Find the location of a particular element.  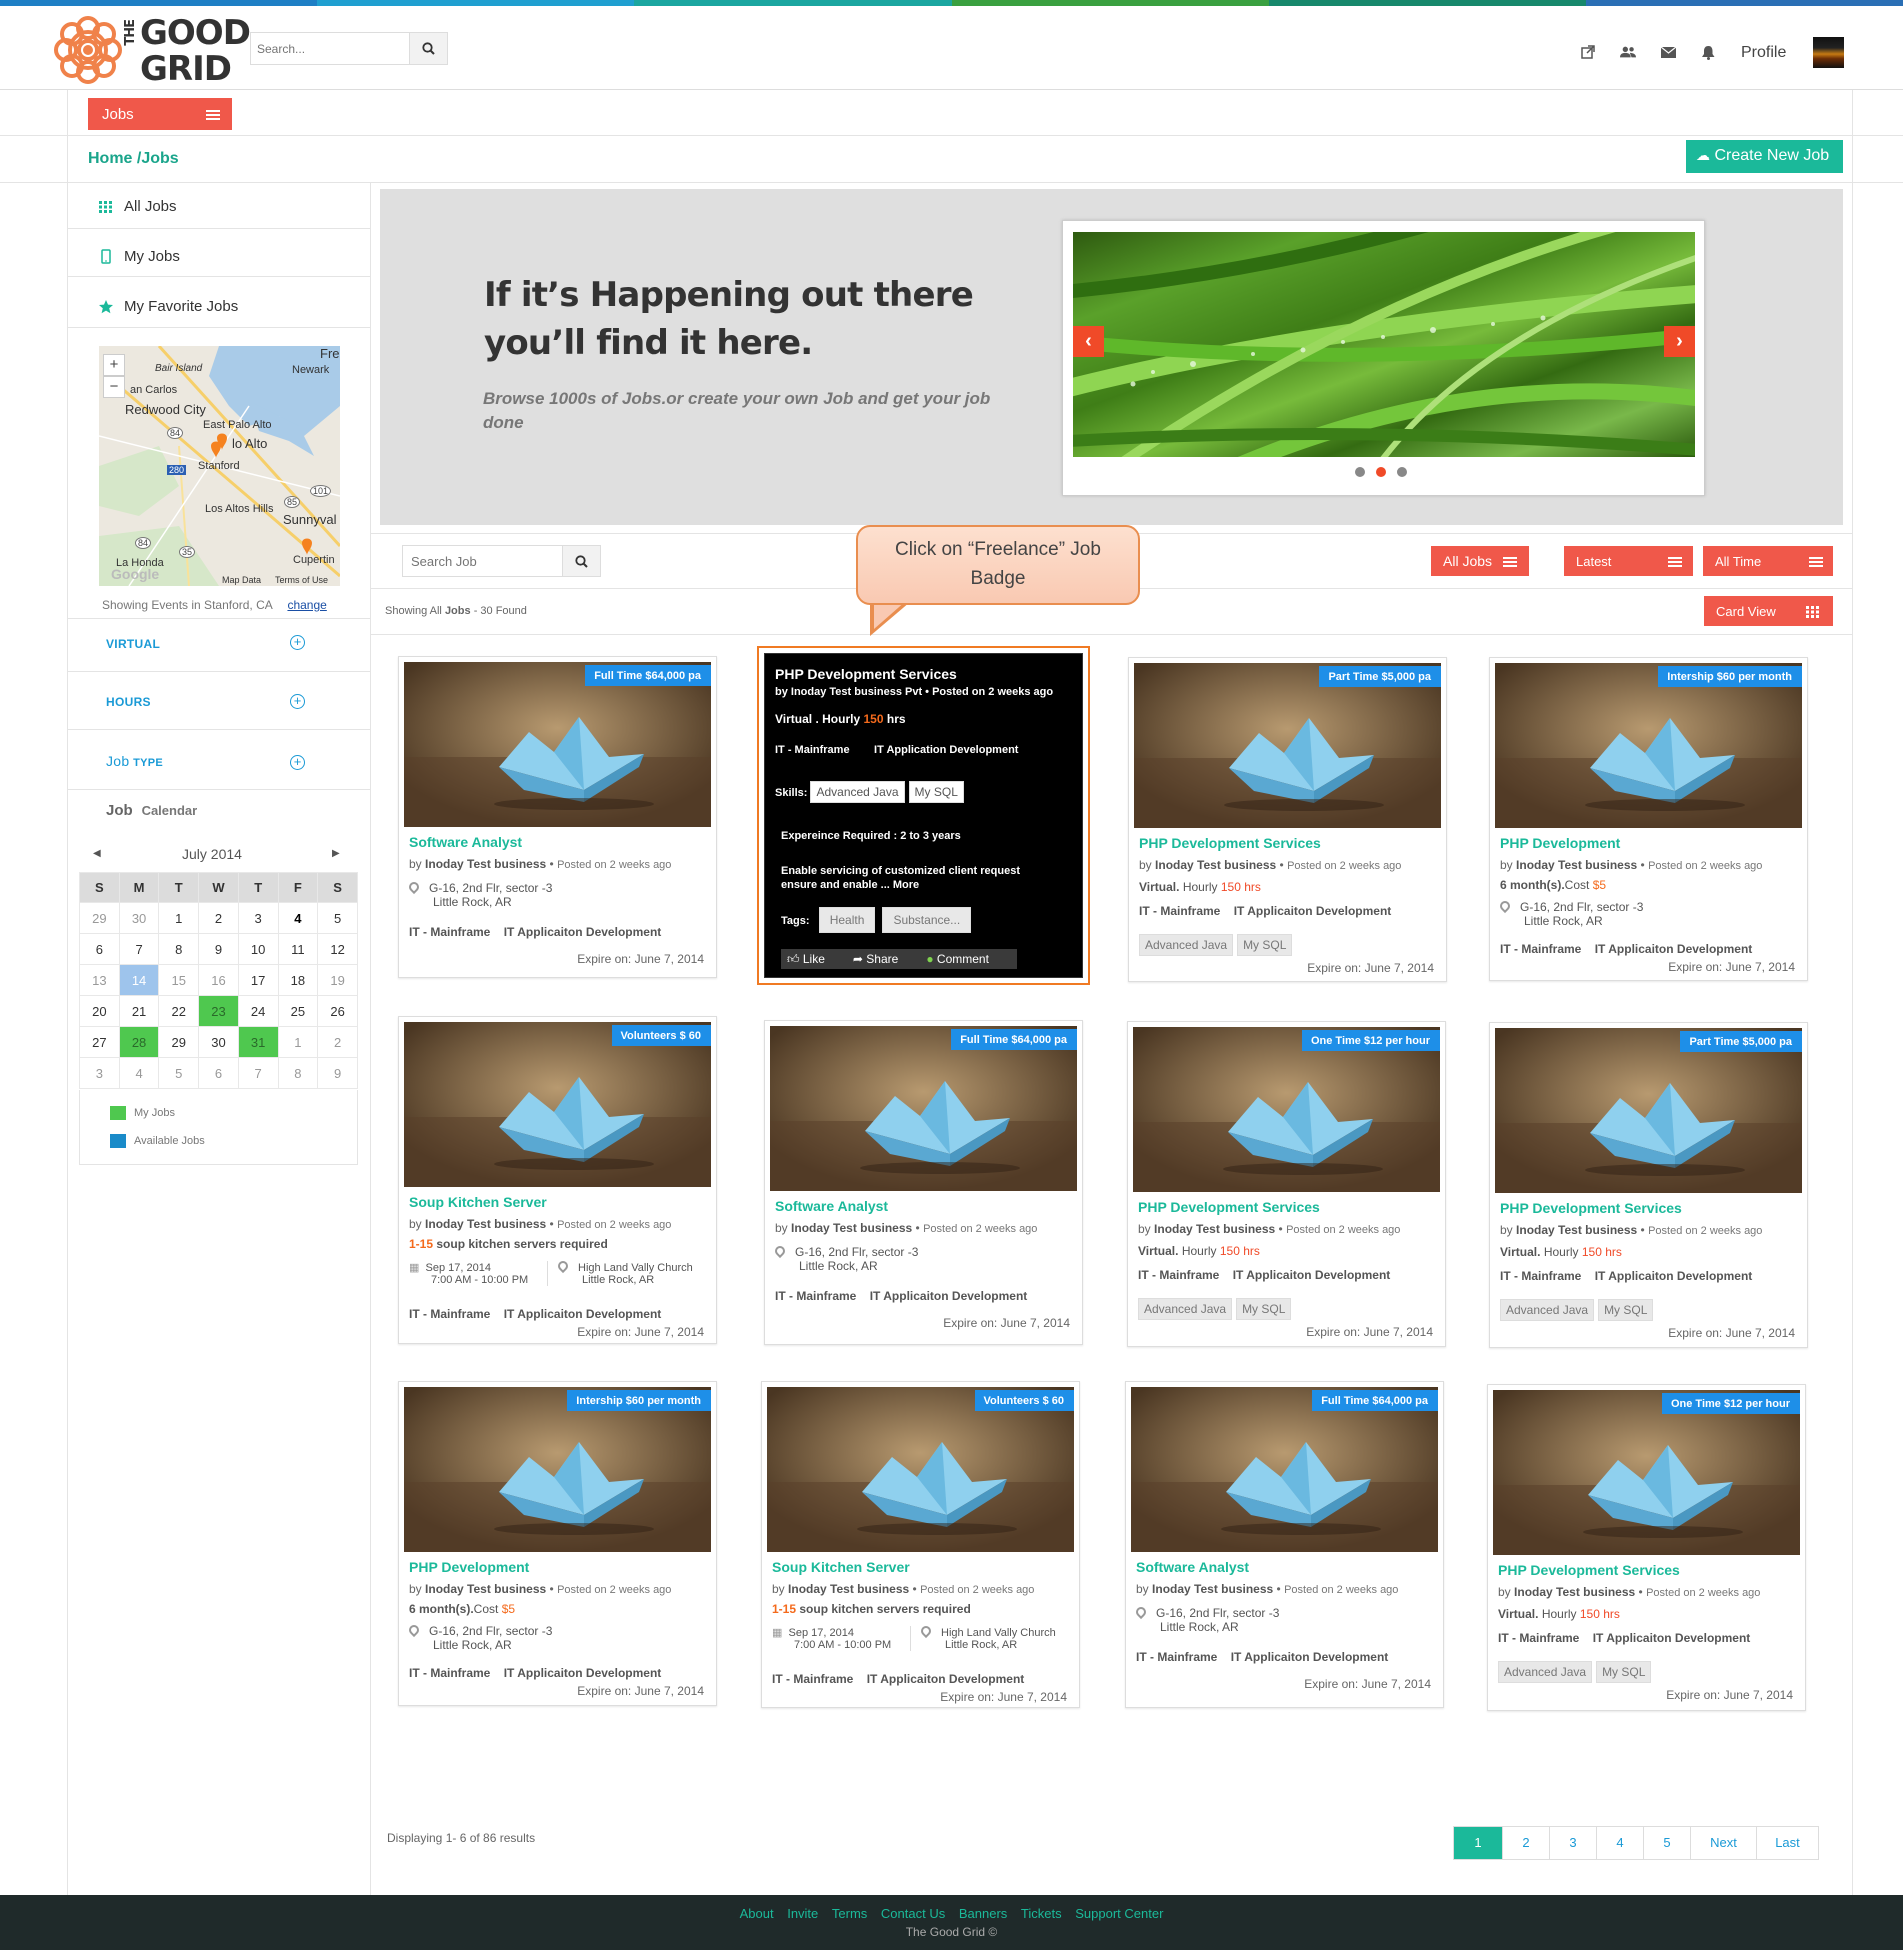

tag-pill: Health is located at coordinates (847, 920).